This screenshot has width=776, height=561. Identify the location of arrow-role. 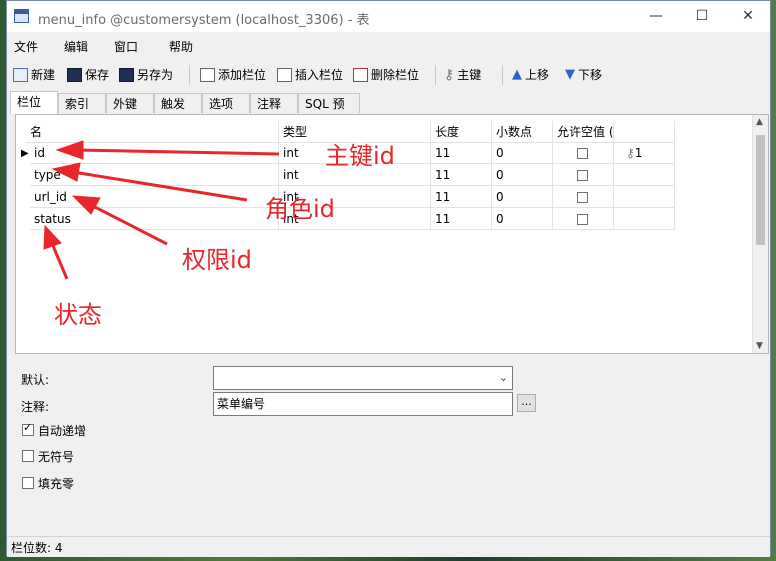
(160, 186).